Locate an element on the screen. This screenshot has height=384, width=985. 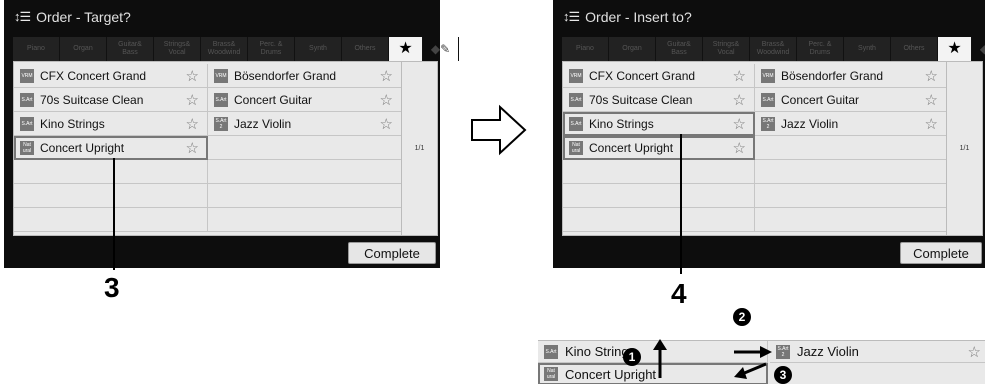
step-number: 2 is located at coordinates (742, 317).